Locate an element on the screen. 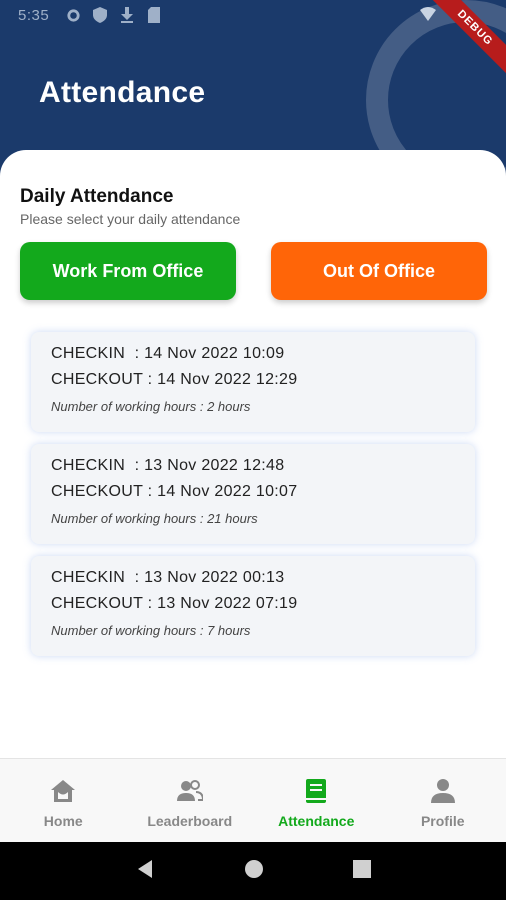 Image resolution: width=506 pixels, height=900 pixels. recents-icon is located at coordinates (362, 871).